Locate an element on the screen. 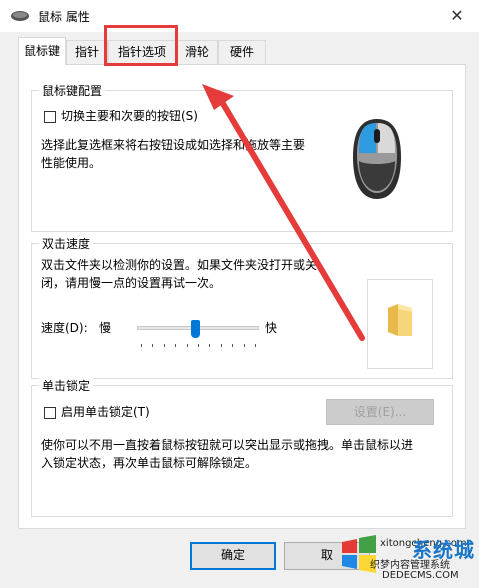 Image resolution: width=479 pixels, height=588 pixels. watermark-cms-name: 织梦内容管理系统 is located at coordinates (410, 565).